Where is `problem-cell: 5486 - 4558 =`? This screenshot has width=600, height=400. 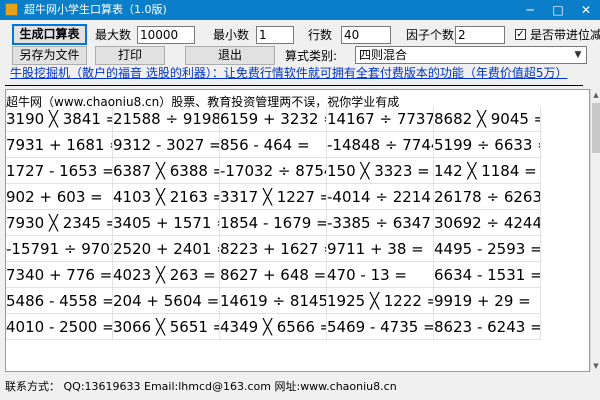 problem-cell: 5486 - 4558 = is located at coordinates (59, 301).